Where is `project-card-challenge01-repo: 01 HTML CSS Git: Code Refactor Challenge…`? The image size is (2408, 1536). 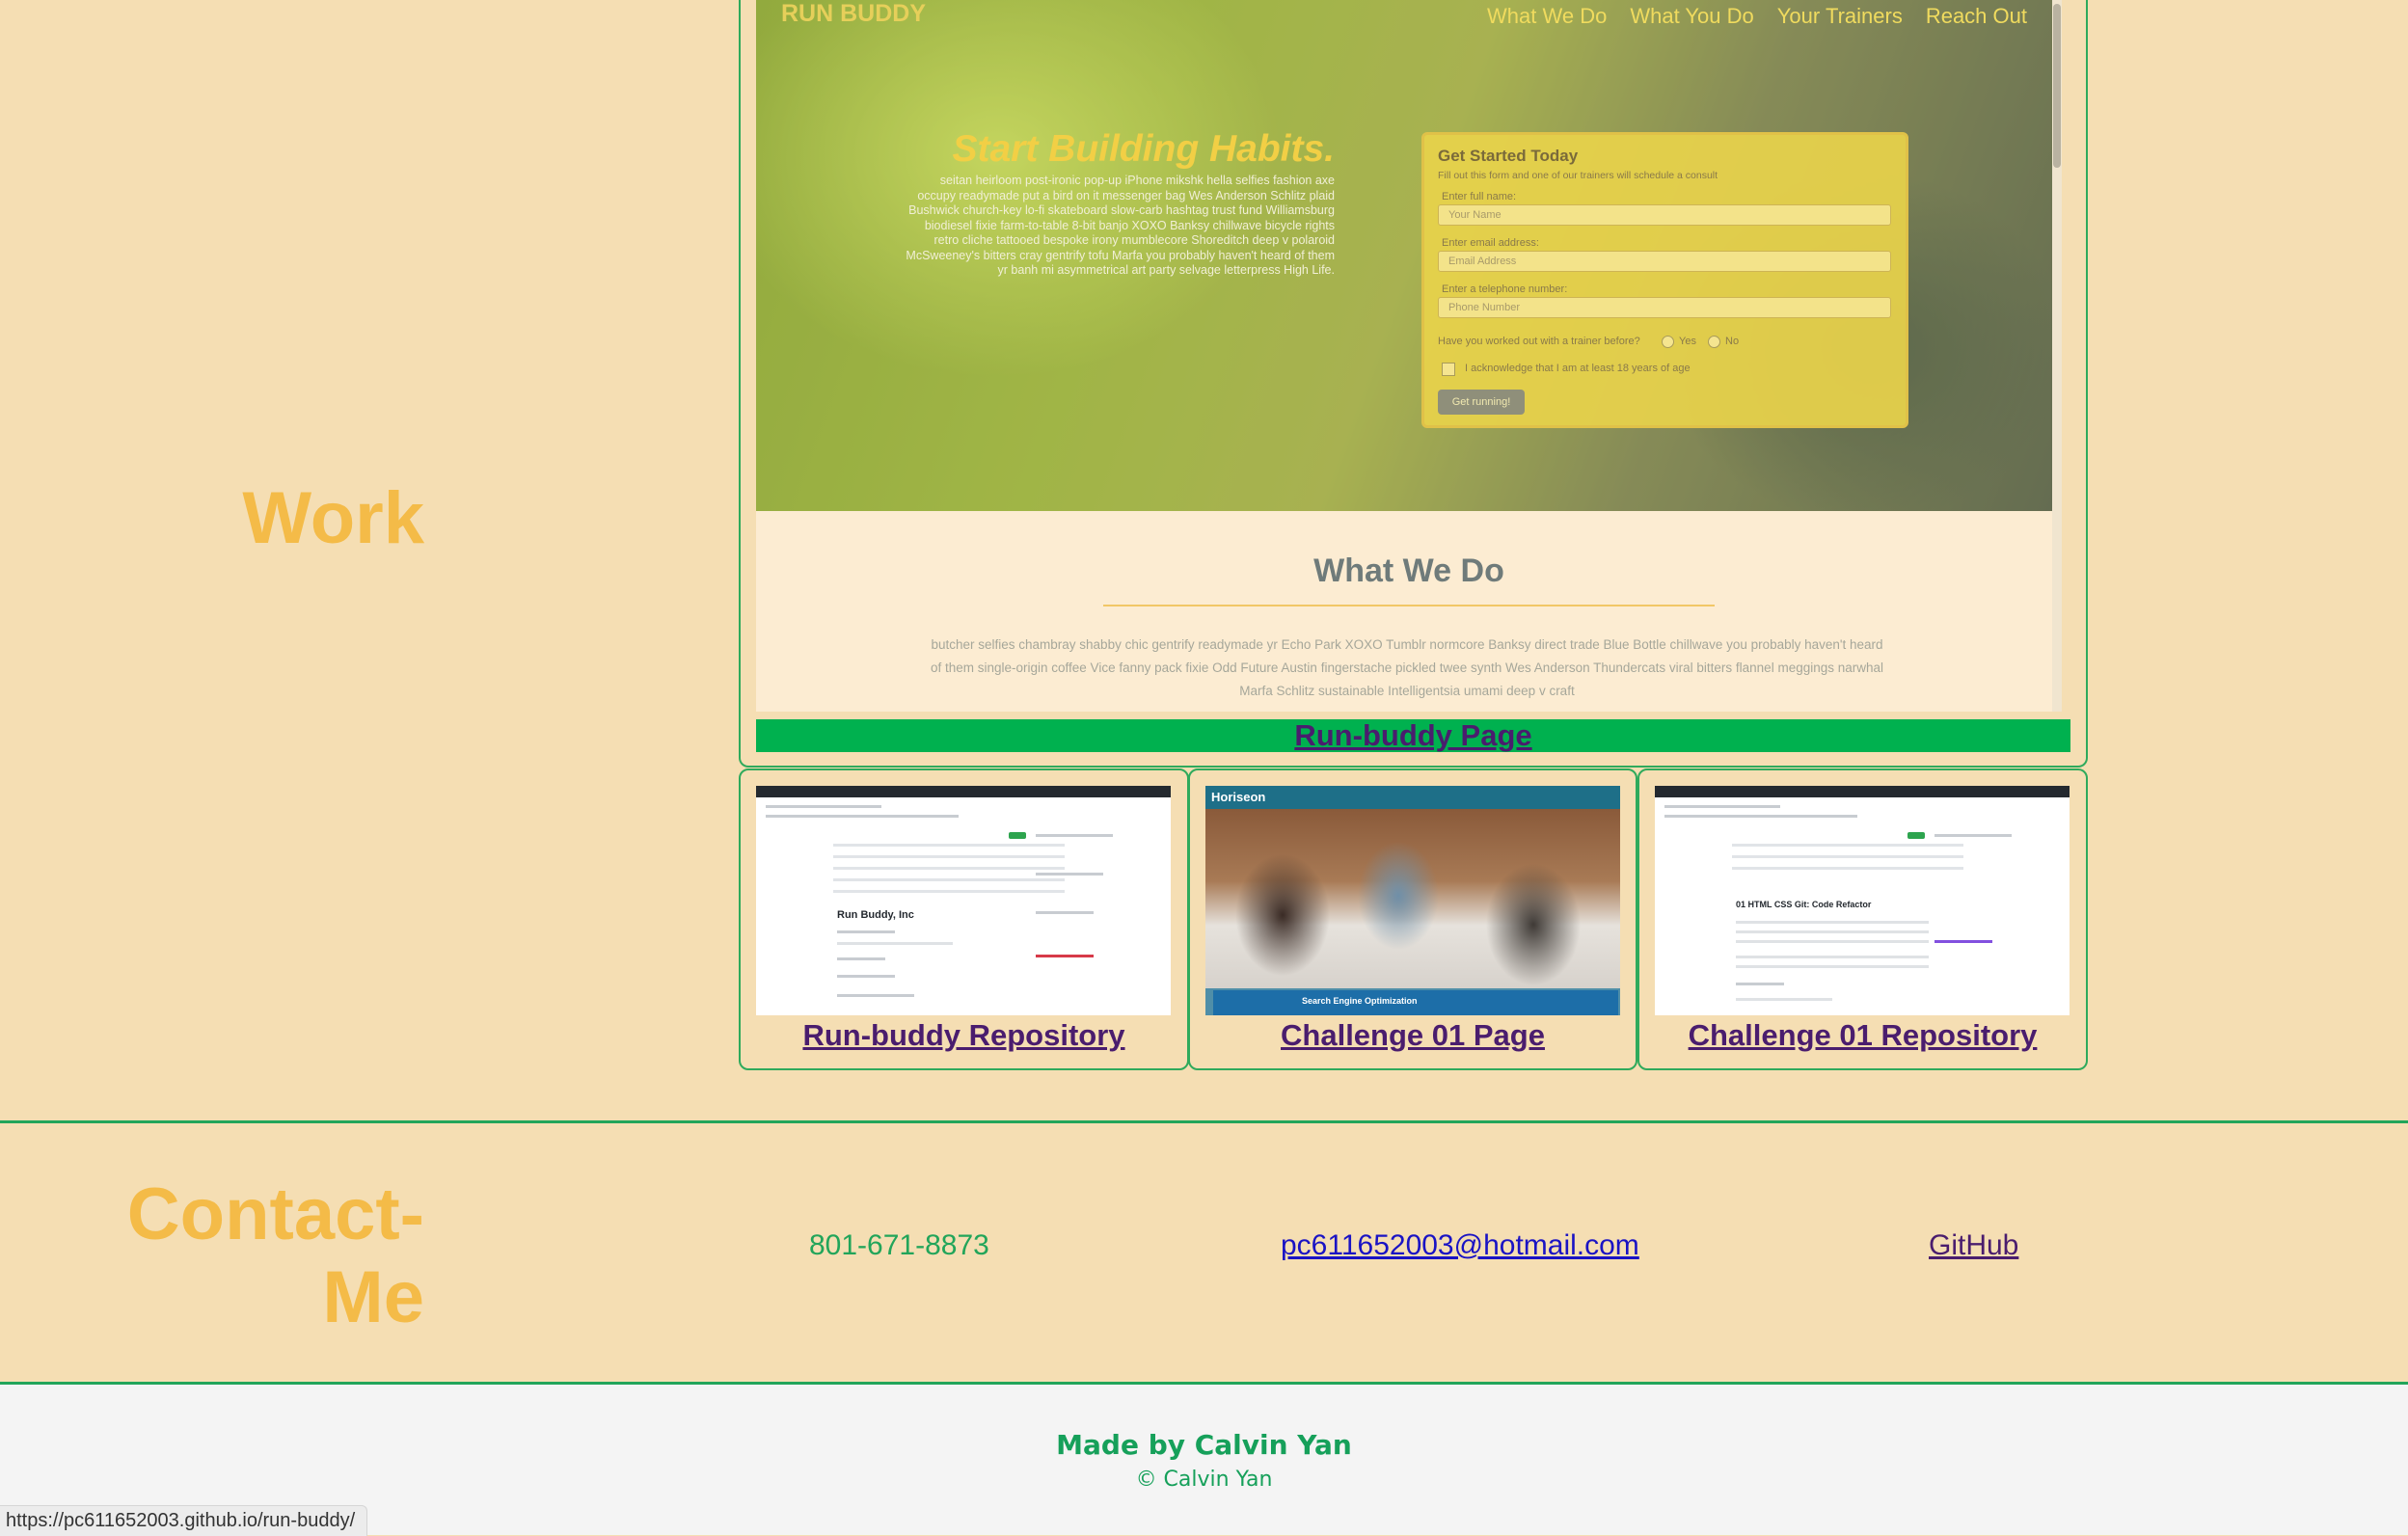
project-card-challenge01-repo: 01 HTML CSS Git: Code Refactor Challenge… is located at coordinates (1863, 919).